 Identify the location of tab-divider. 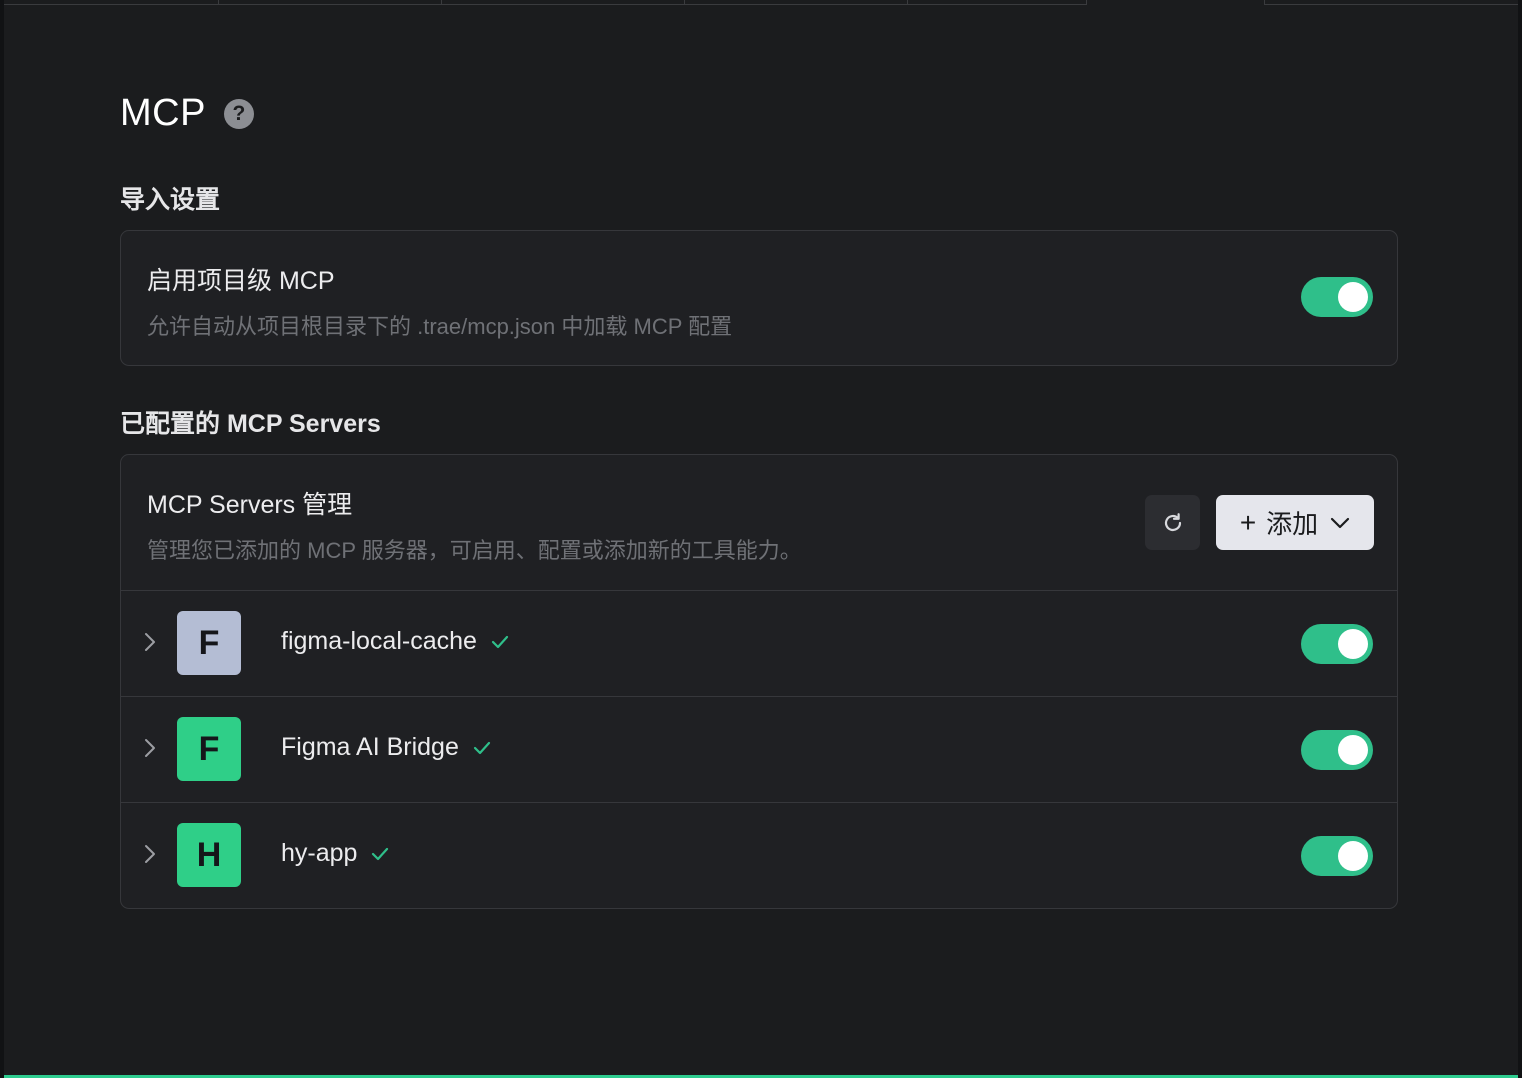
(1086, 2).